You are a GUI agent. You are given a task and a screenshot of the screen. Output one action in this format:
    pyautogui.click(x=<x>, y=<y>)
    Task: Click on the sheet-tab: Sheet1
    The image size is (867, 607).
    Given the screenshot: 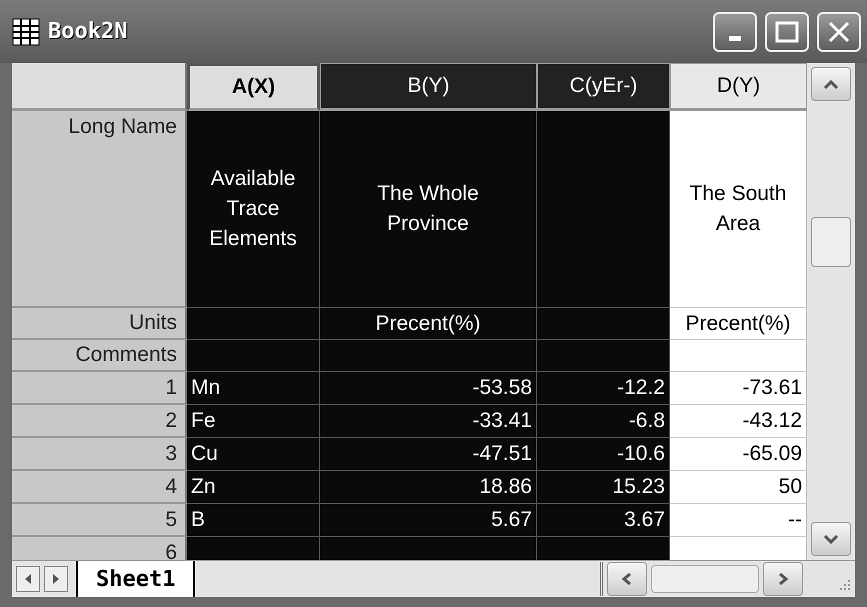 What is the action you would take?
    pyautogui.click(x=136, y=579)
    